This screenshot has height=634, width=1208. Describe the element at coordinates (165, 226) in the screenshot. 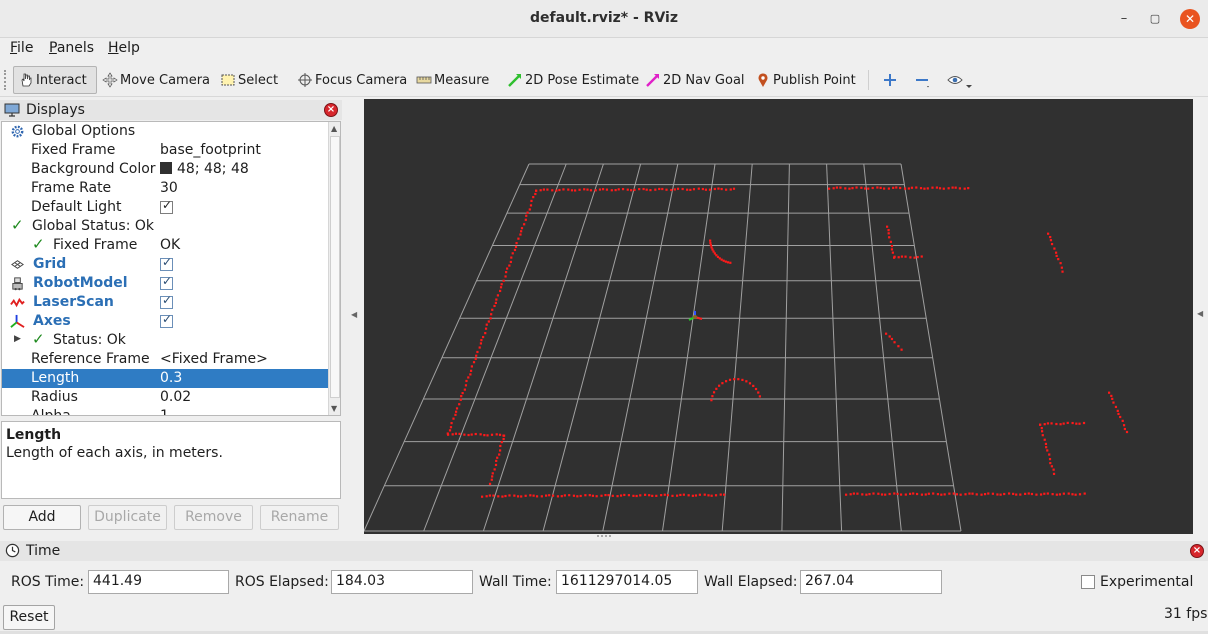

I see `tree-row-global-status: ✓ Global Status: Ok` at that location.